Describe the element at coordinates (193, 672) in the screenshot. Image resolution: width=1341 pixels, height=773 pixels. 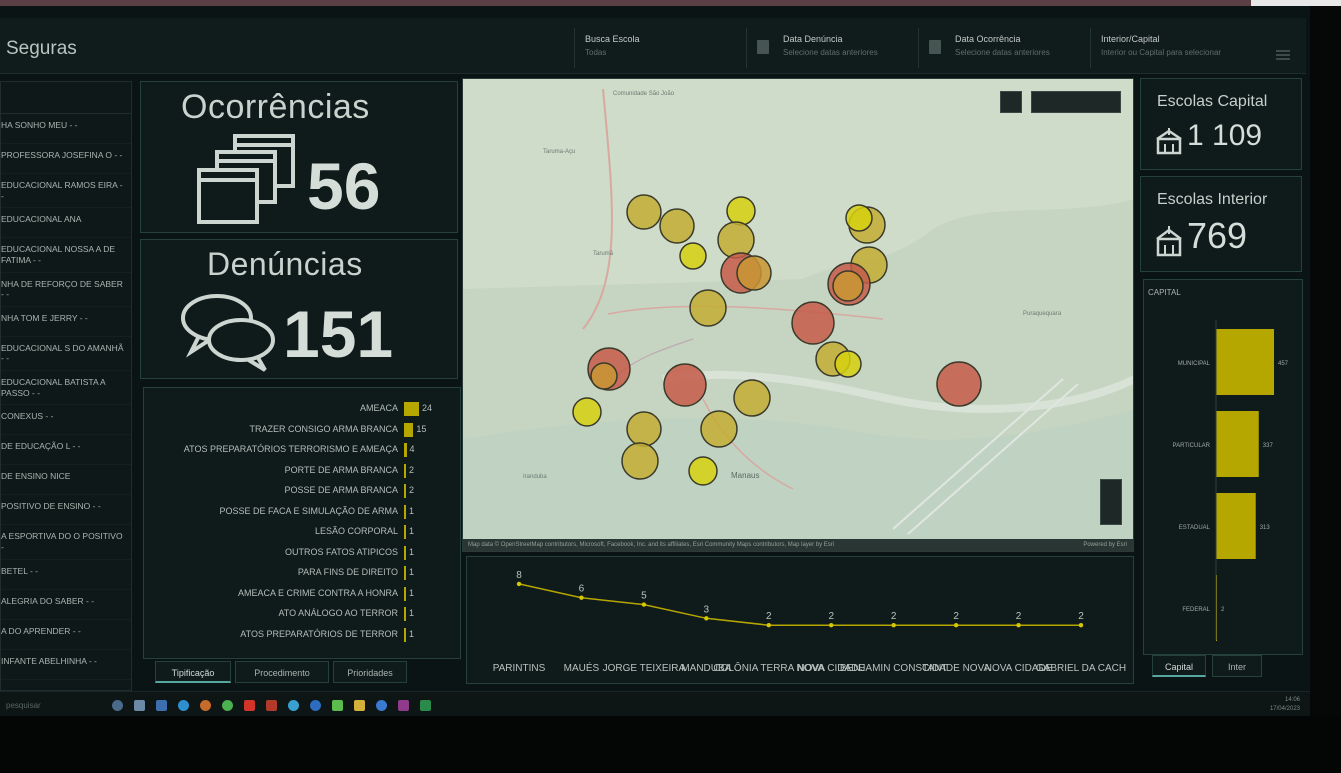
I see `tab-tipificacao: Tipificação` at that location.